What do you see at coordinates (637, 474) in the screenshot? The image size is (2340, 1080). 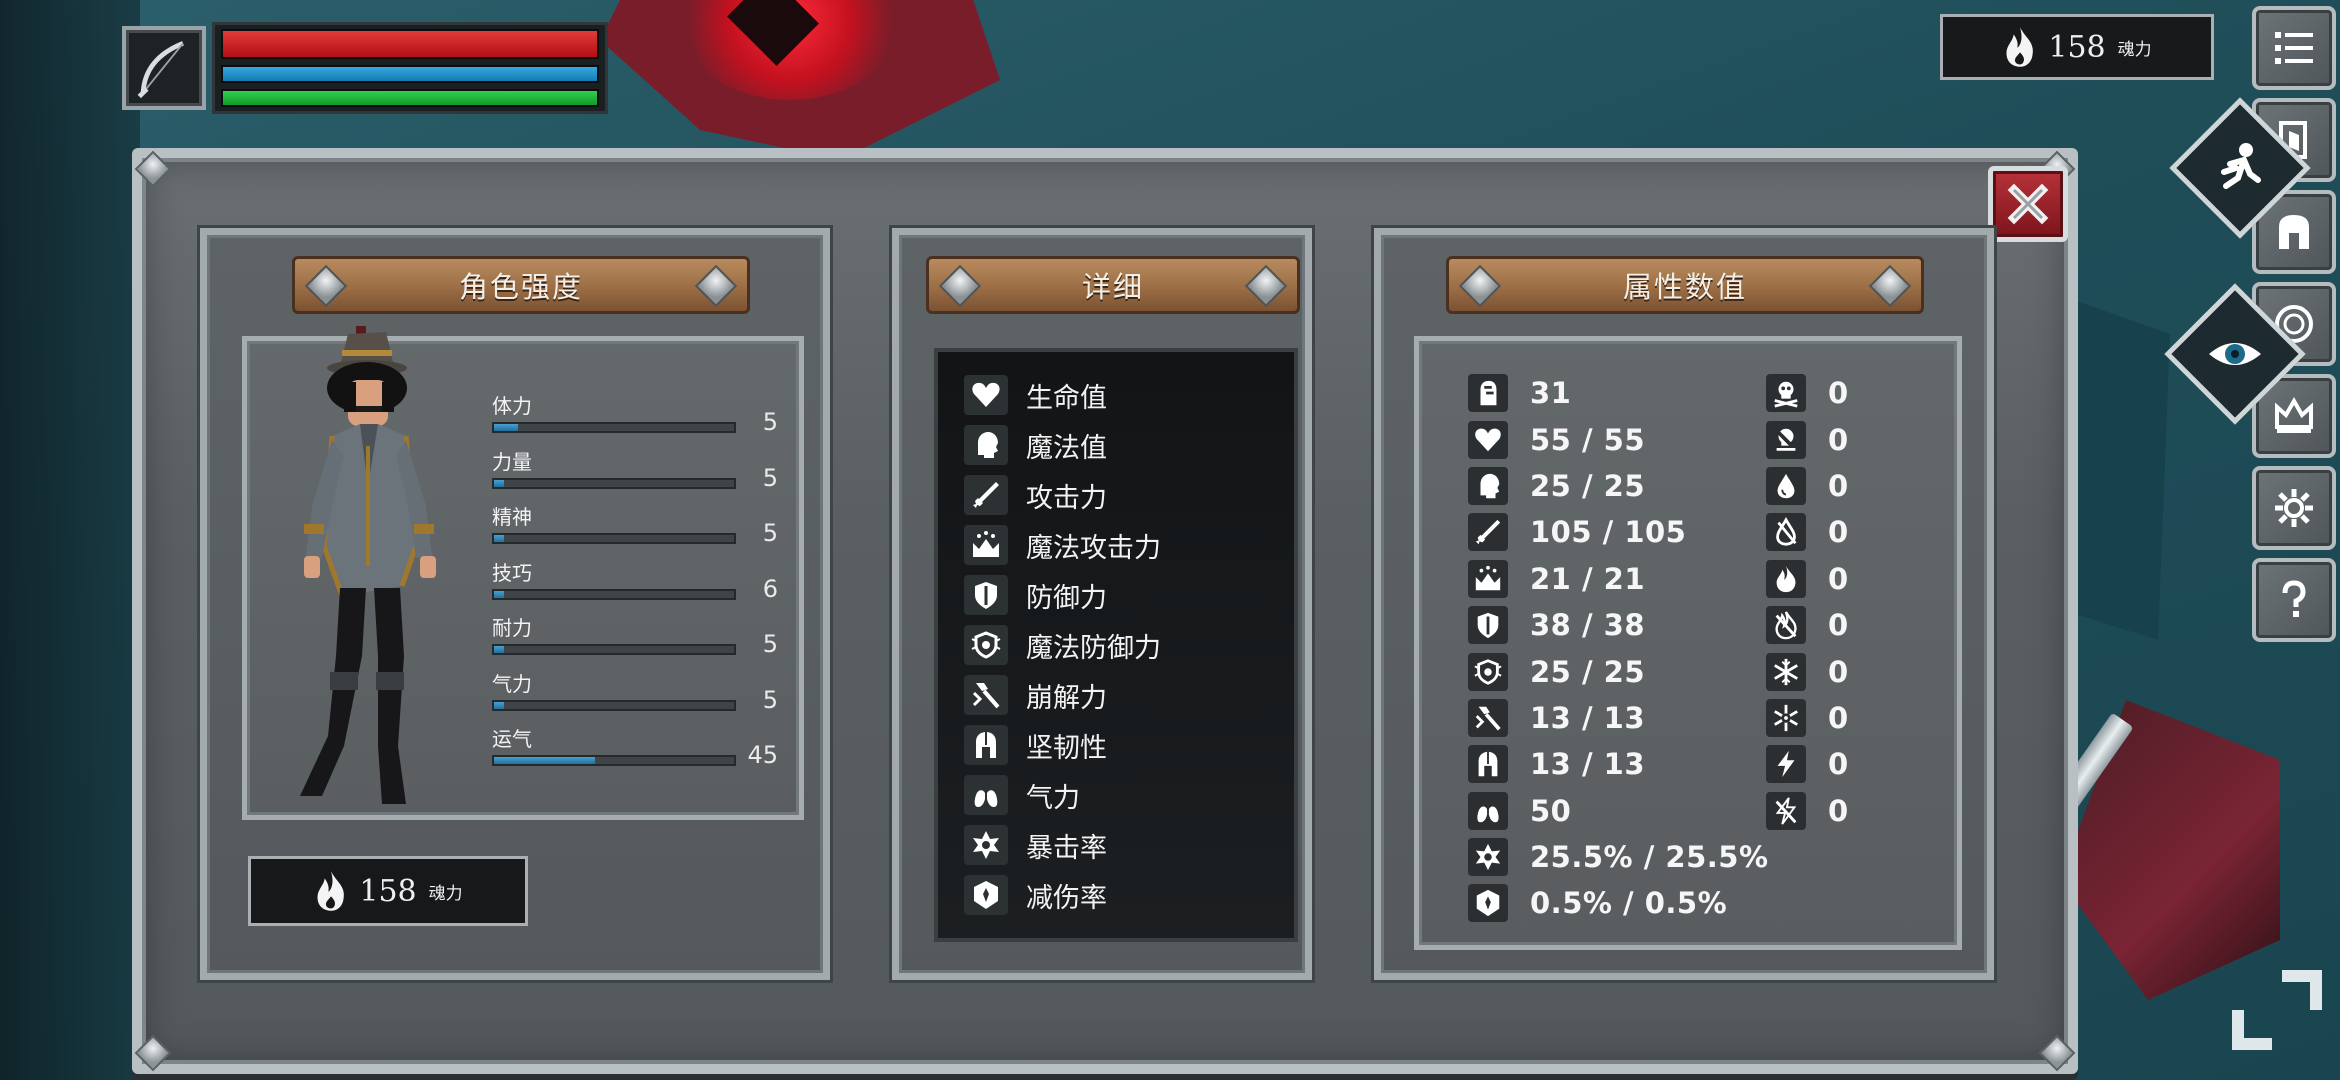 I see `stat-row-strength: 力量 5` at bounding box center [637, 474].